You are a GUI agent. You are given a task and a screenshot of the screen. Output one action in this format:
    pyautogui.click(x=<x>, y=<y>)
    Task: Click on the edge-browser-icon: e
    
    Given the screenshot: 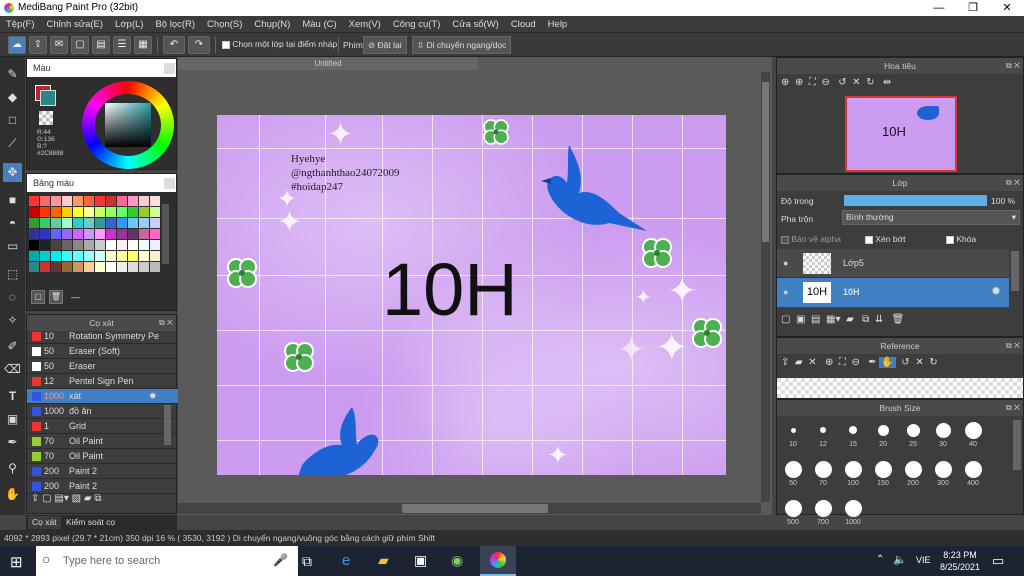 What is the action you would take?
    pyautogui.click(x=346, y=560)
    